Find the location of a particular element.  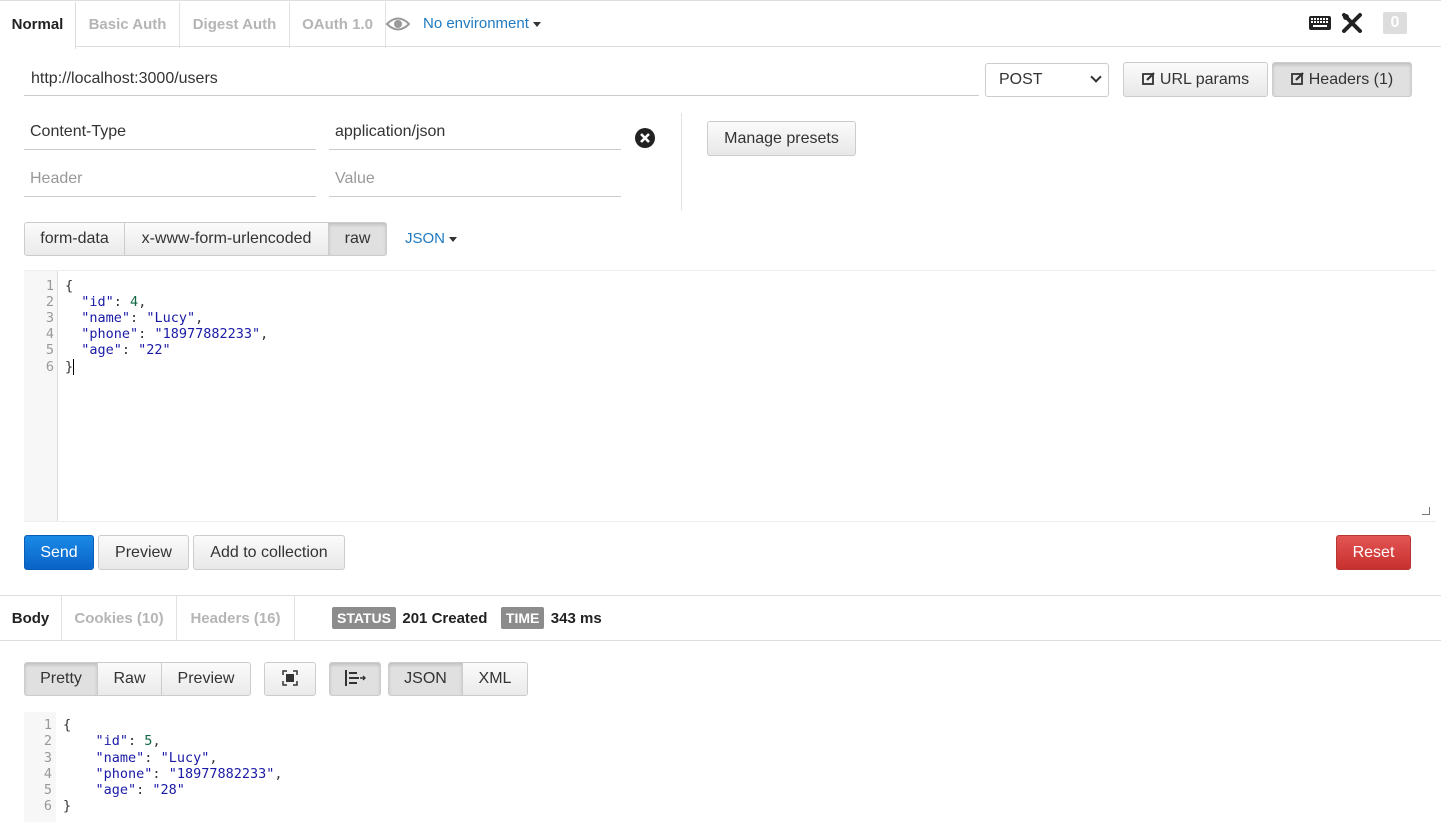

tab-body: Body is located at coordinates (31, 618).